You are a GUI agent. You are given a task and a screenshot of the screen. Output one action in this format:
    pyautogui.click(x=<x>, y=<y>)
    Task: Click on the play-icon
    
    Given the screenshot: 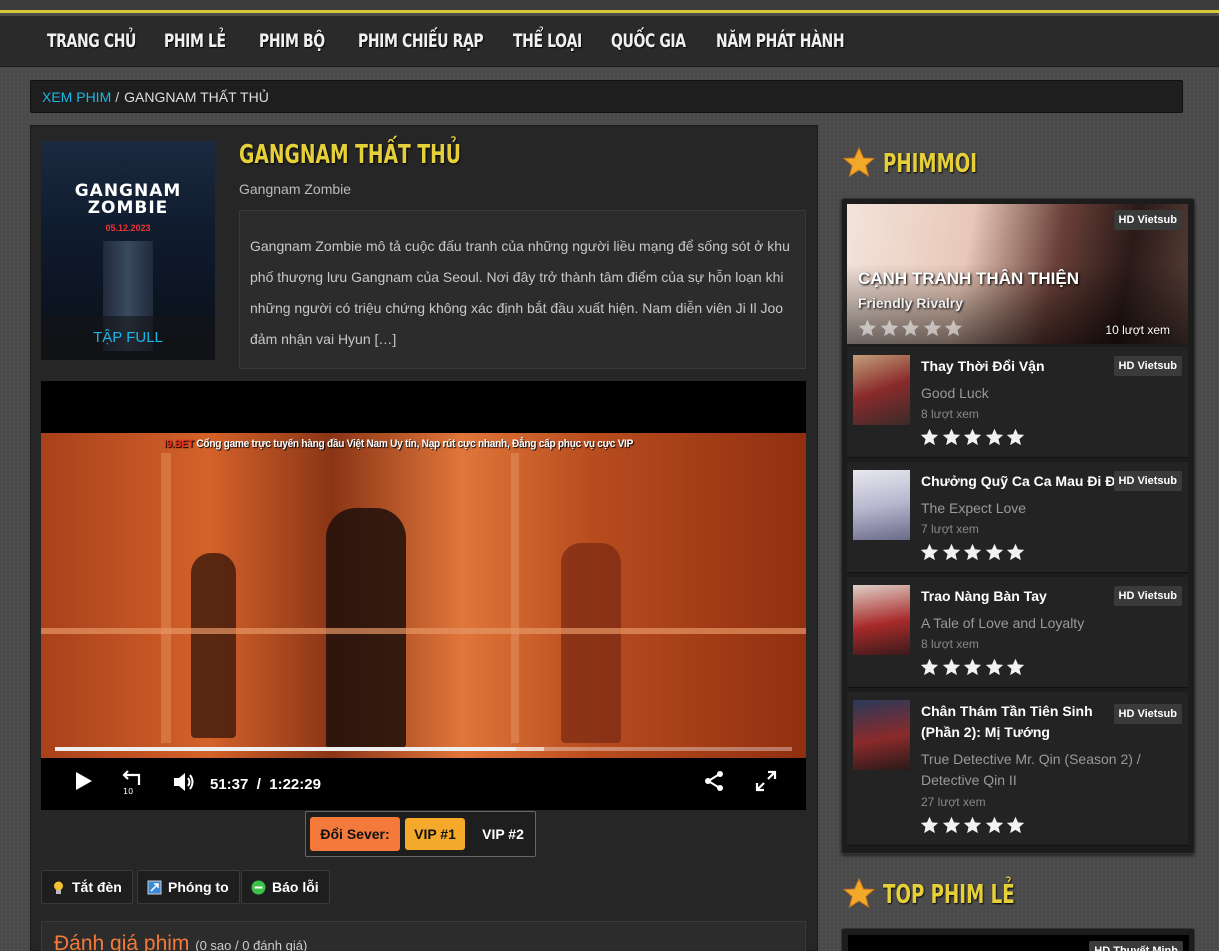 What is the action you would take?
    pyautogui.click(x=83, y=783)
    